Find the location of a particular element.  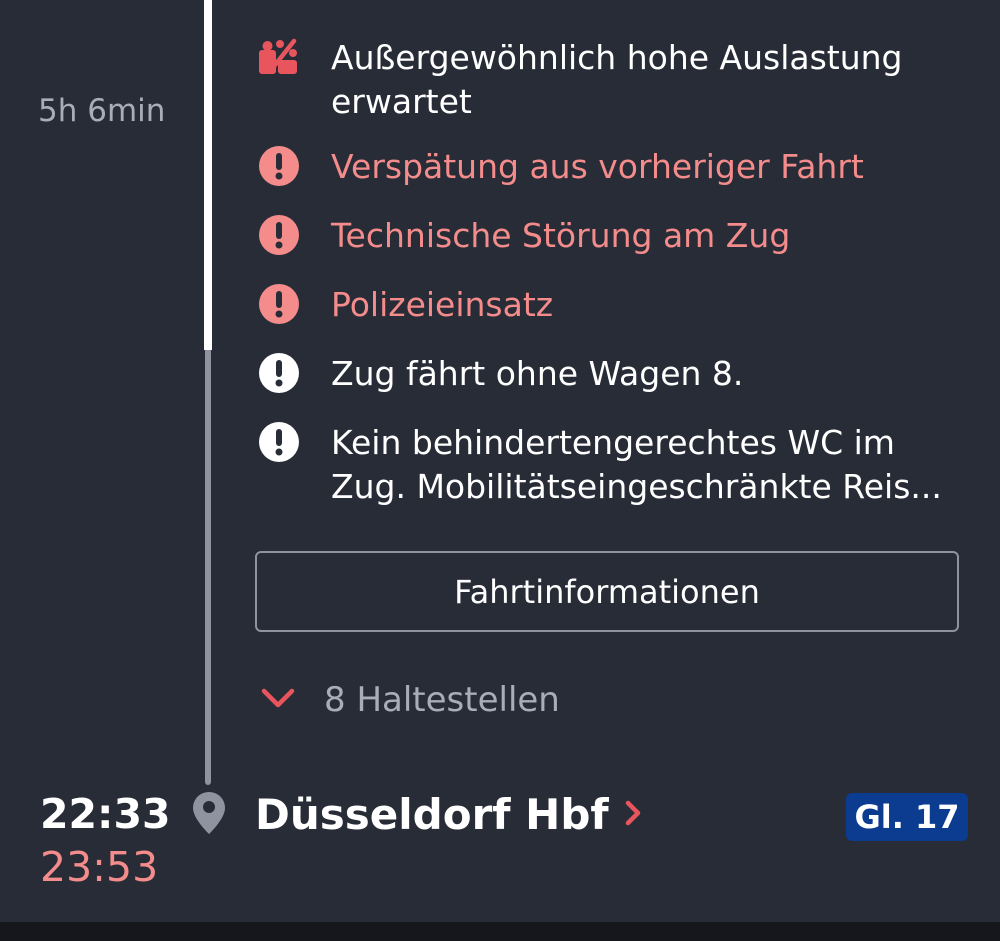

timeline-line-upcoming is located at coordinates (208, 567).